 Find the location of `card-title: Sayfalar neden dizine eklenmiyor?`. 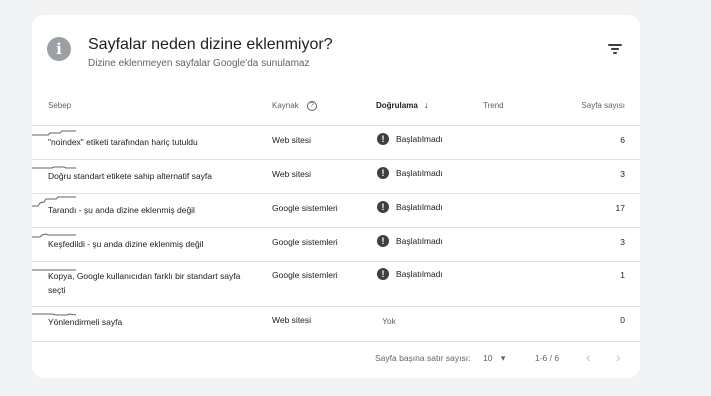

card-title: Sayfalar neden dizine eklenmiyor? is located at coordinates (210, 44).